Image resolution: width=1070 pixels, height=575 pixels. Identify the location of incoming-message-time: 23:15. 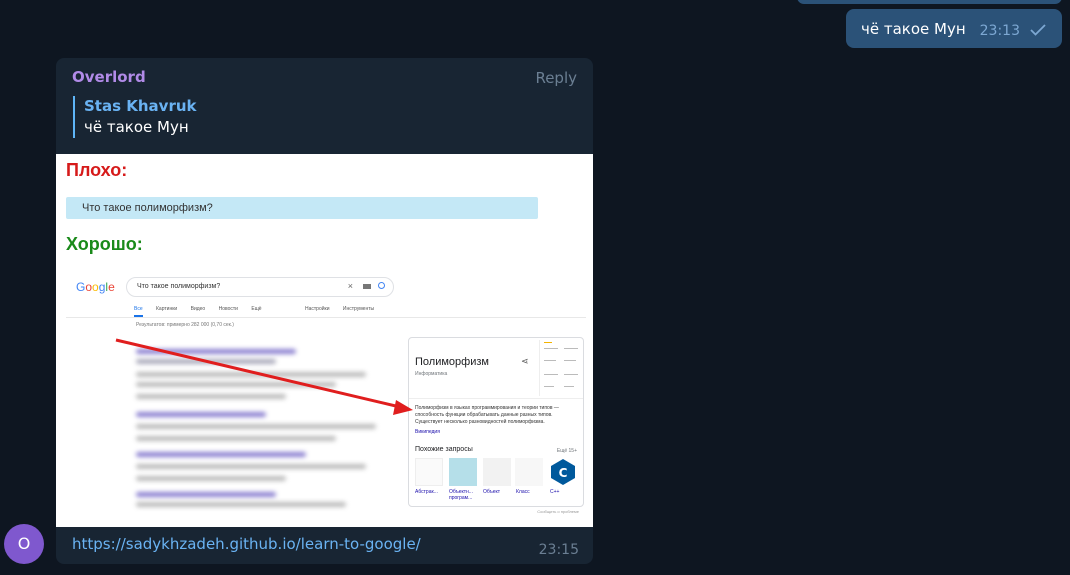
(558, 550).